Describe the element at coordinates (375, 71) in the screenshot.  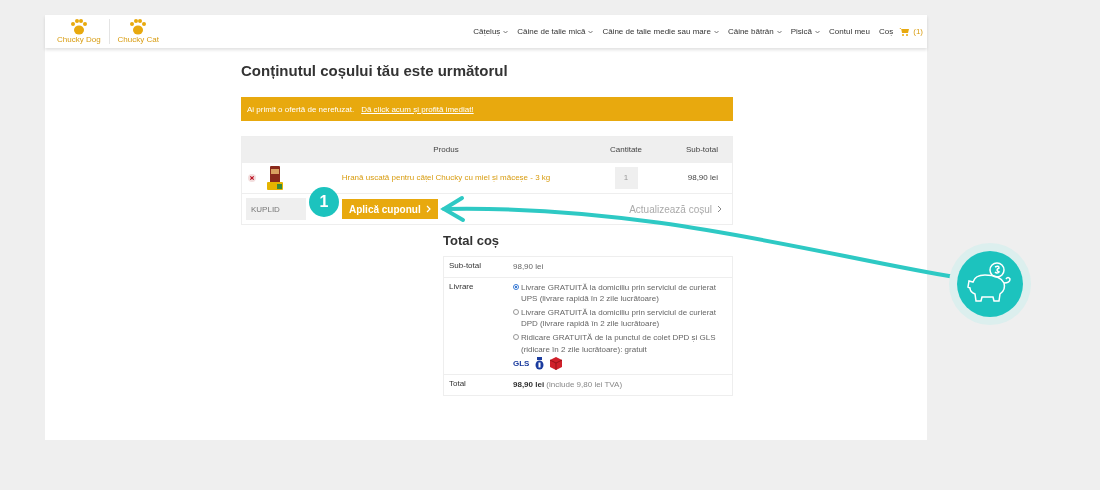
I see `page-title: Conținutul coșului tău este următorul` at that location.